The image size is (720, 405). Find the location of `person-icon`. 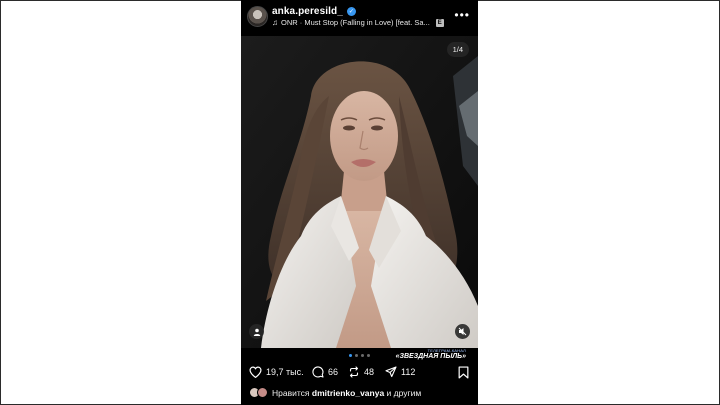

person-icon is located at coordinates (256, 332).